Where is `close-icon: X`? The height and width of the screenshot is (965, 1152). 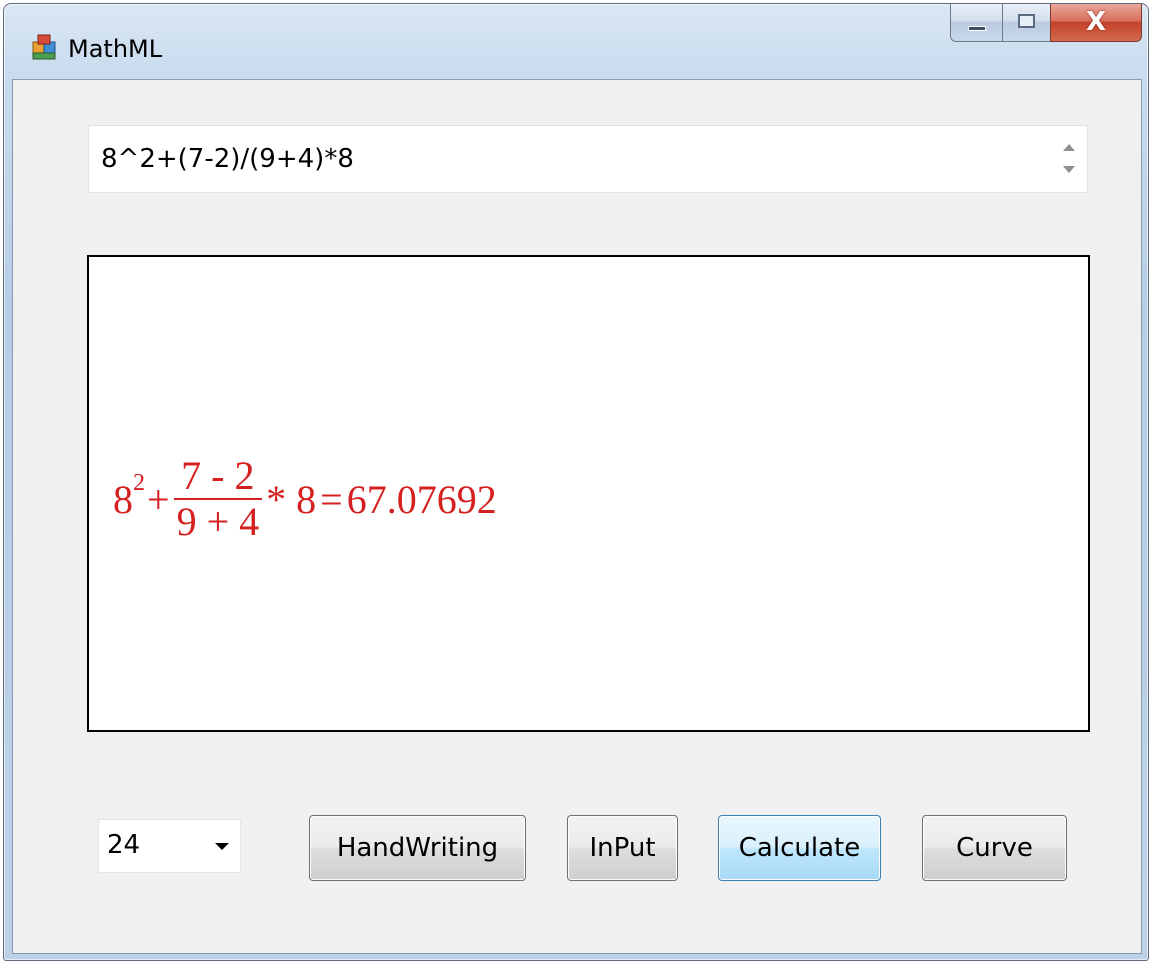 close-icon: X is located at coordinates (1096, 22).